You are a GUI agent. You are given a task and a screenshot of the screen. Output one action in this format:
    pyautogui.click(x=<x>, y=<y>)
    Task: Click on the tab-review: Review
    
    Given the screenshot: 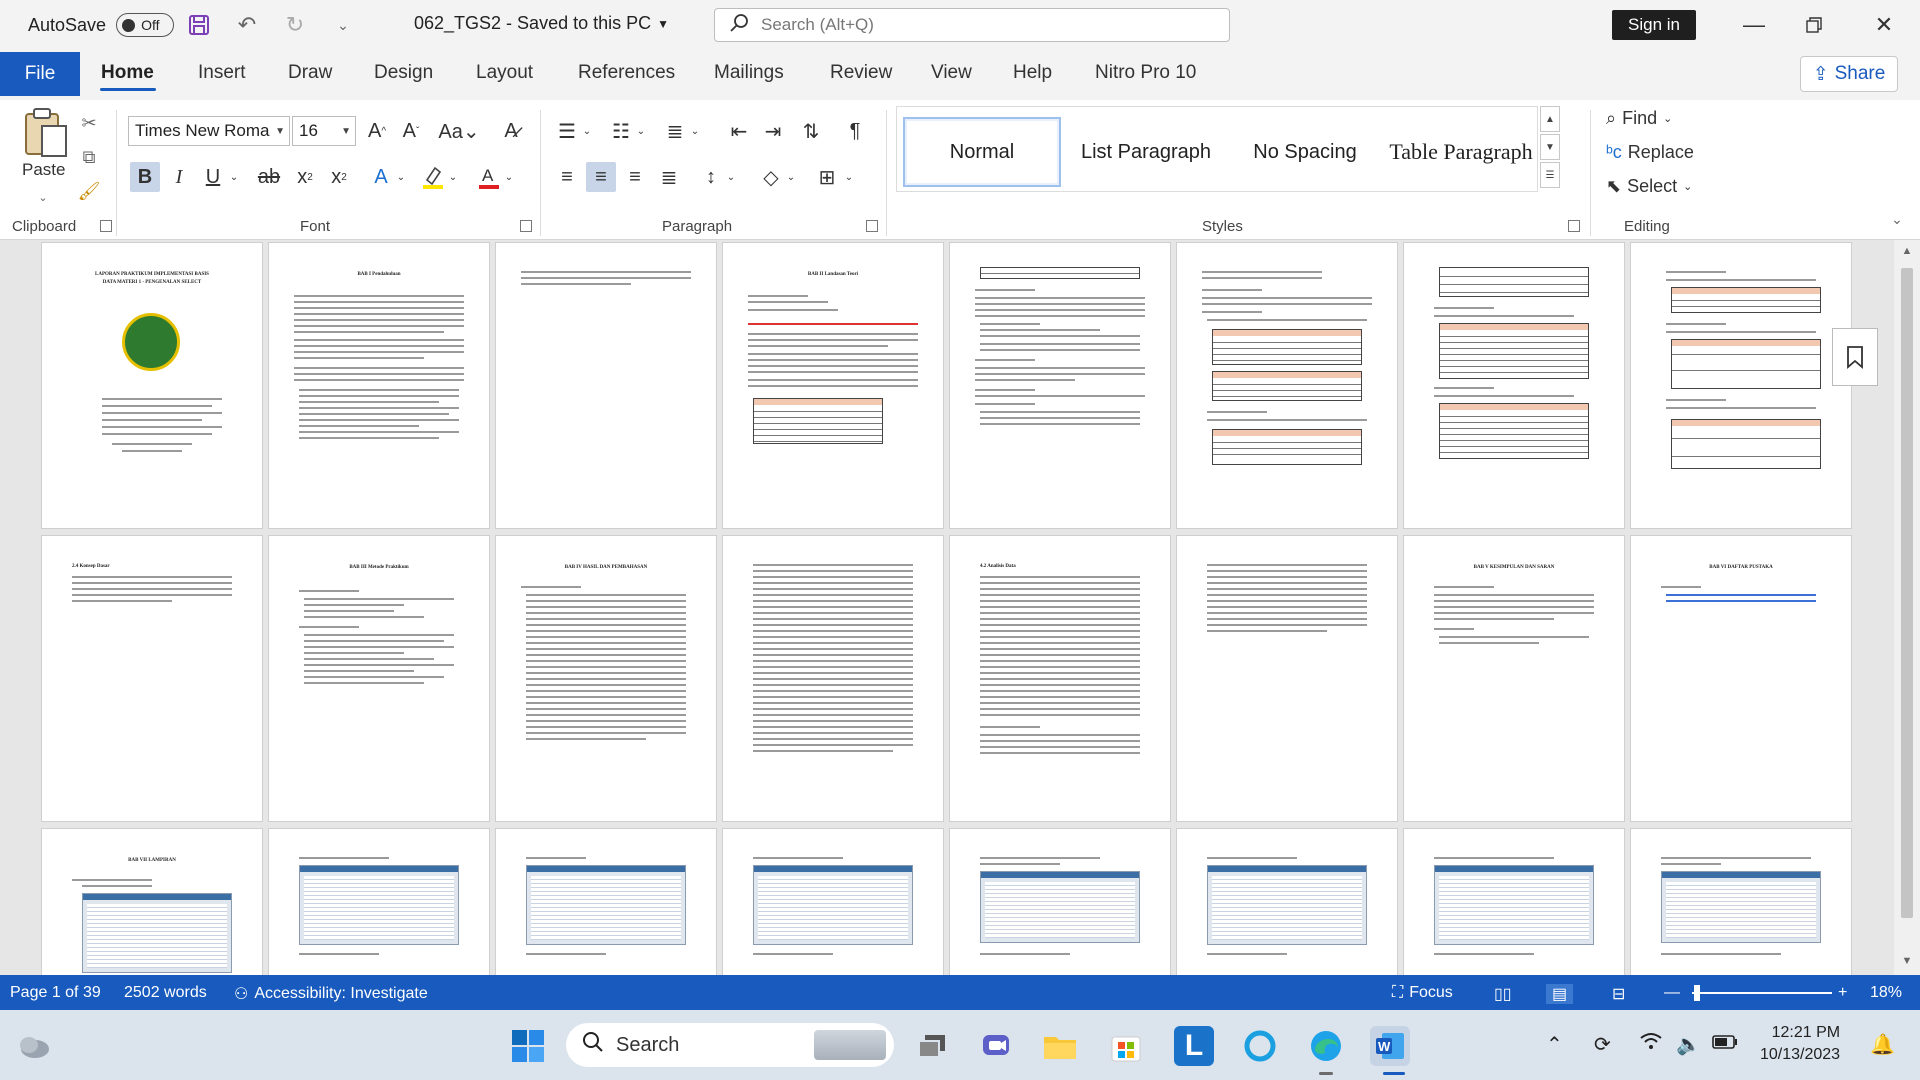 What is the action you would take?
    pyautogui.click(x=861, y=73)
    